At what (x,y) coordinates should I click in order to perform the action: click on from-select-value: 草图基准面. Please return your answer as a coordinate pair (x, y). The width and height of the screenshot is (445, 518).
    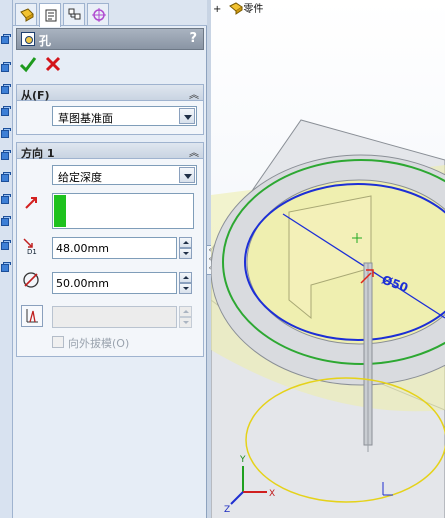
    Looking at the image, I should click on (85, 118).